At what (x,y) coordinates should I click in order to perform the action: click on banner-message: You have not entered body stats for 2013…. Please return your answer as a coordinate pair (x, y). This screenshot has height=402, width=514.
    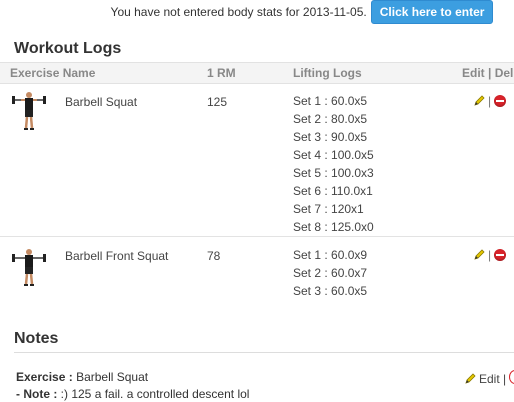
    Looking at the image, I should click on (238, 12).